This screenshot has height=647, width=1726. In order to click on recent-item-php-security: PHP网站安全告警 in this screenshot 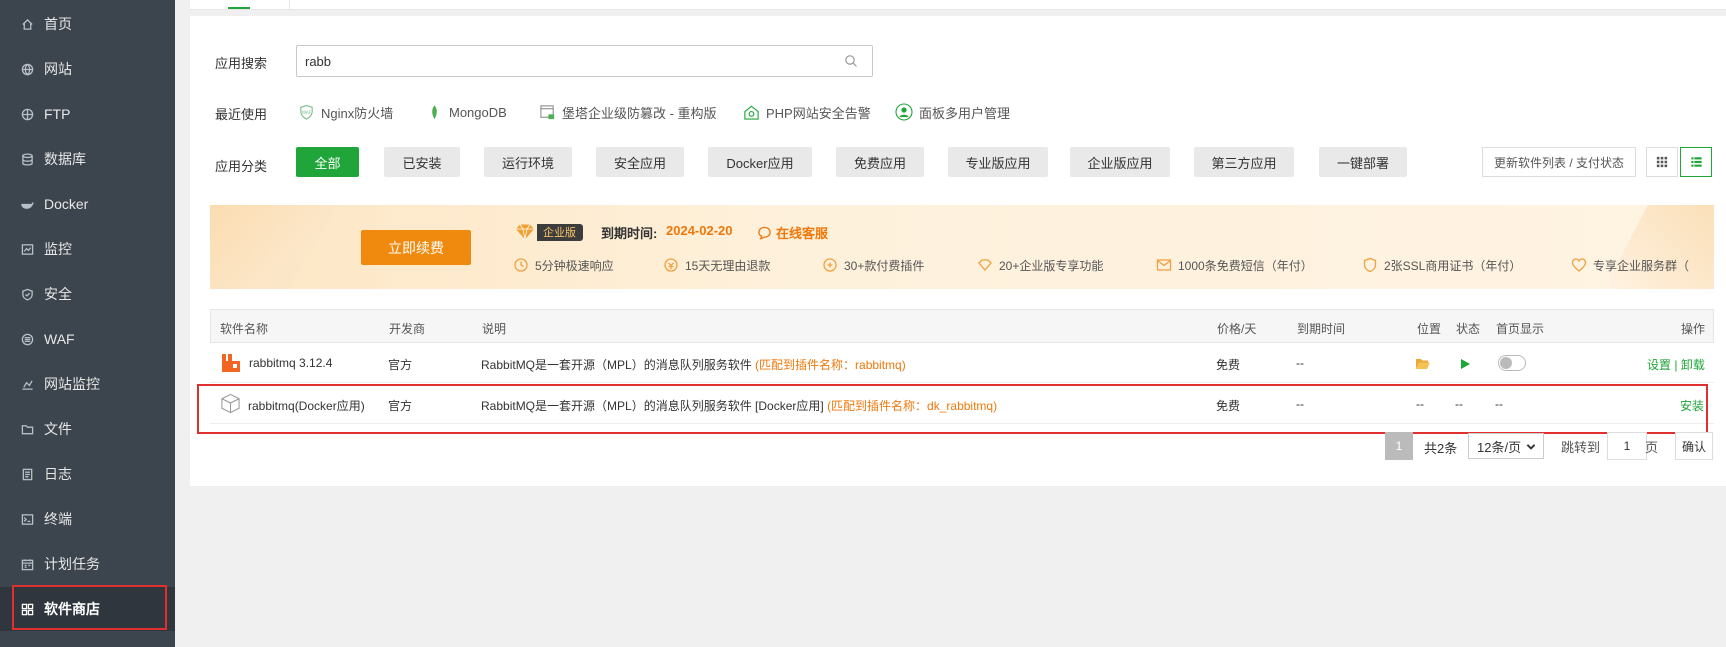, I will do `click(806, 112)`.